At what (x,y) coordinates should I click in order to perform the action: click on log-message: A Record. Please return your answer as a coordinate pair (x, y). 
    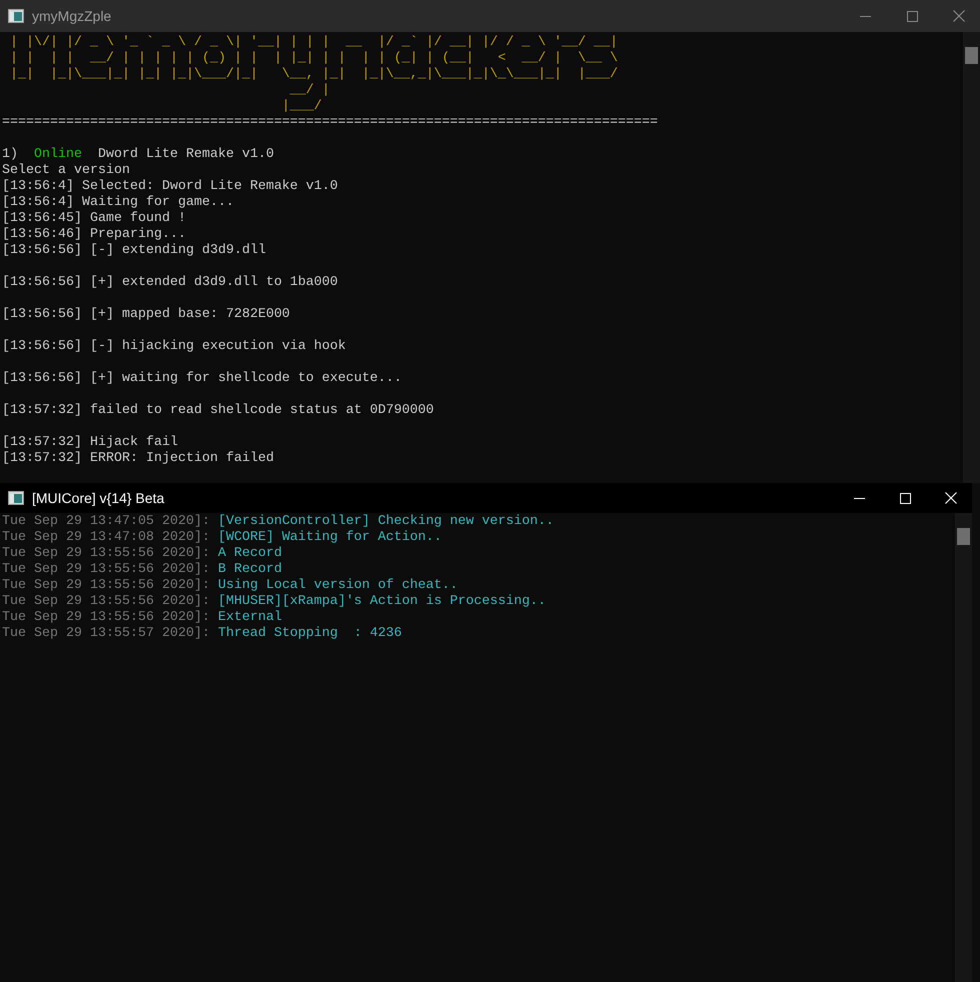
    Looking at the image, I should click on (250, 554).